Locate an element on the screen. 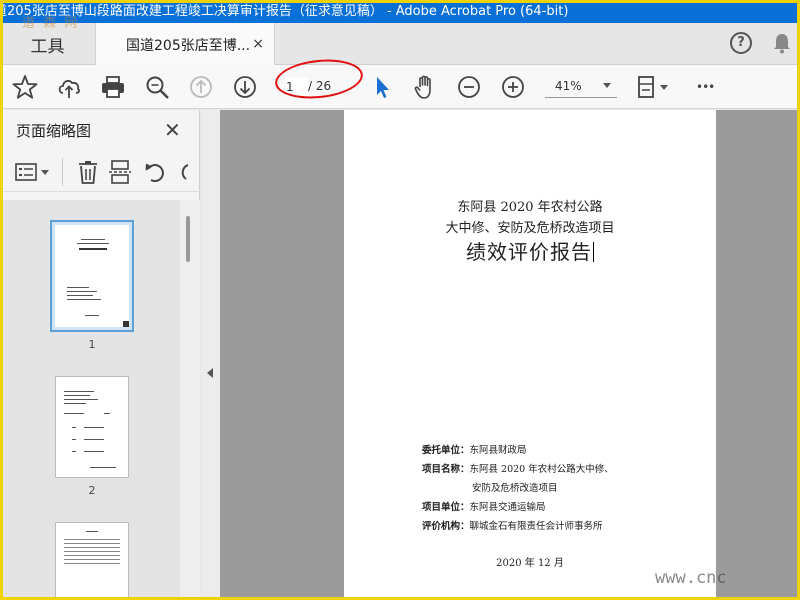  doc-title-line-2: 大中修、安防及危桥改造项目 is located at coordinates (530, 228).